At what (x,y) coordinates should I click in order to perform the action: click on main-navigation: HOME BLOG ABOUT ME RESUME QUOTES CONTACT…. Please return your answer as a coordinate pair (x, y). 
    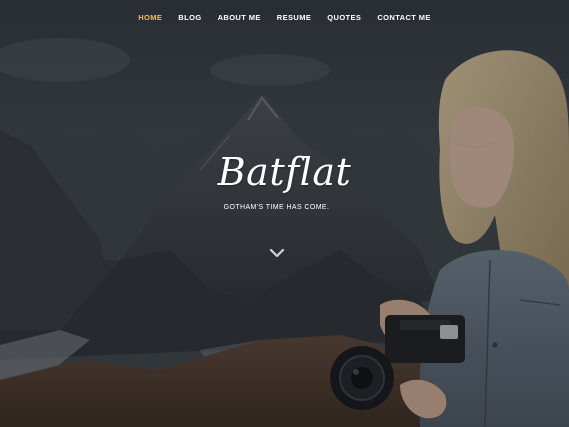
    Looking at the image, I should click on (284, 17).